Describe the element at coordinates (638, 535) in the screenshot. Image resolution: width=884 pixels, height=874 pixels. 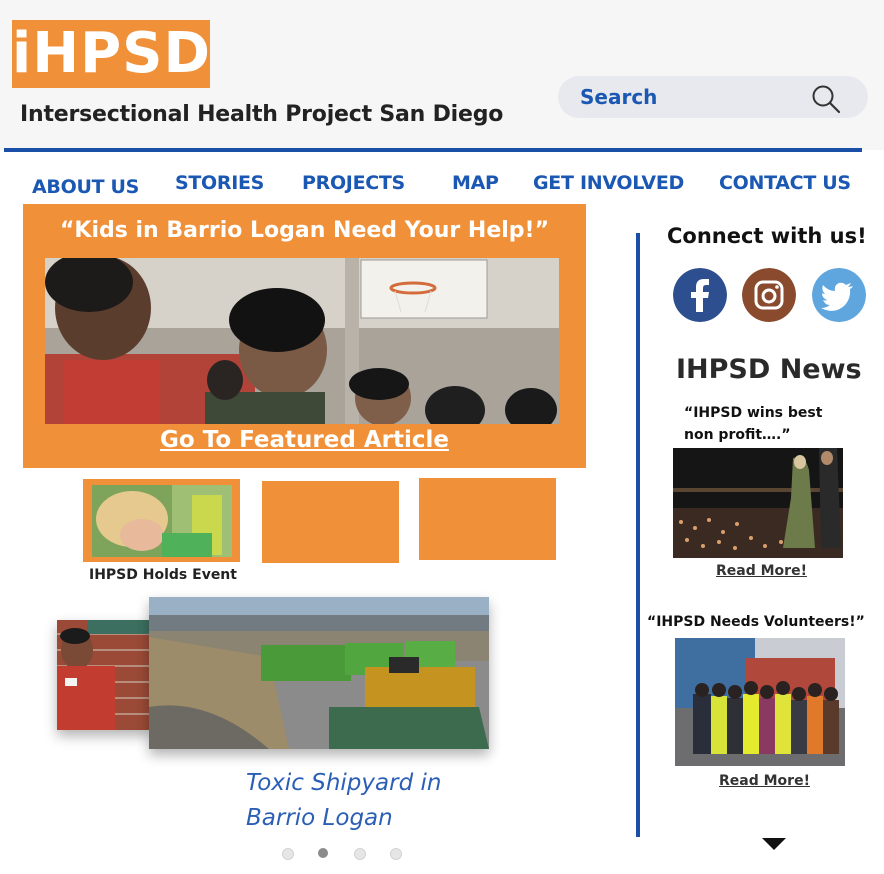
I see `sidebar-divider` at that location.